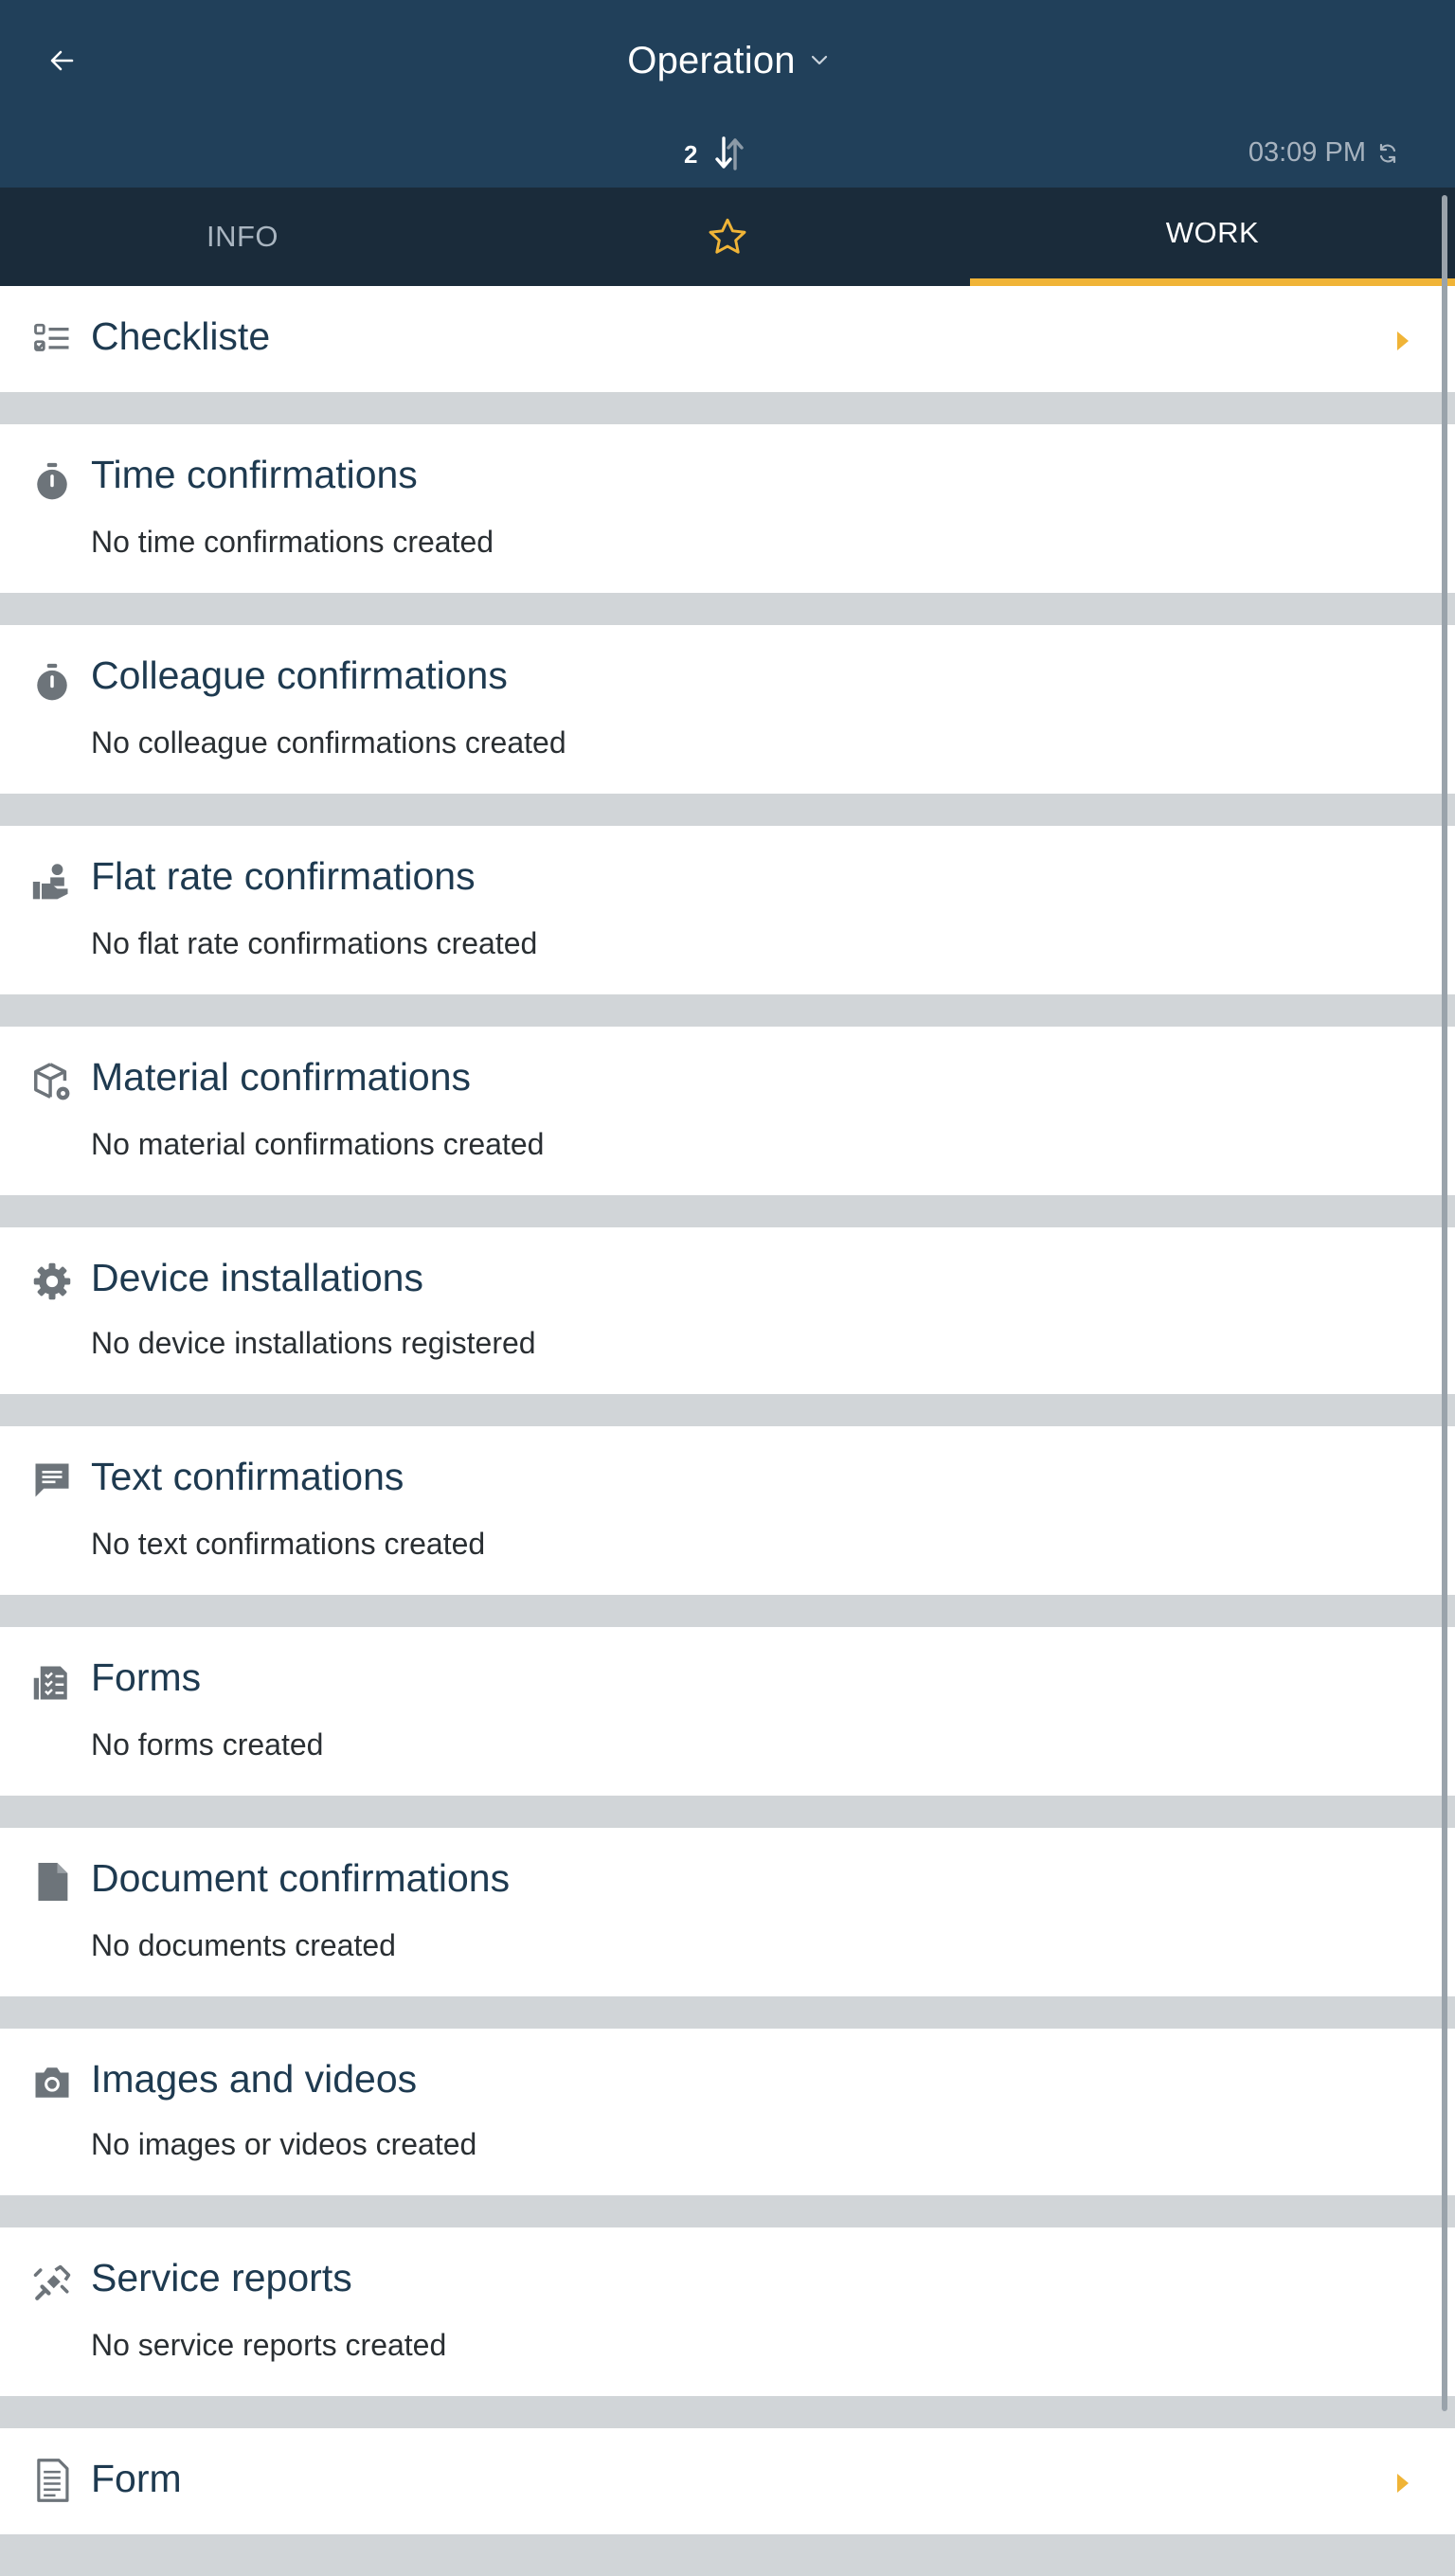 Image resolution: width=1455 pixels, height=2576 pixels. Describe the element at coordinates (269, 2345) in the screenshot. I see `section-empty-text: No service reports created` at that location.